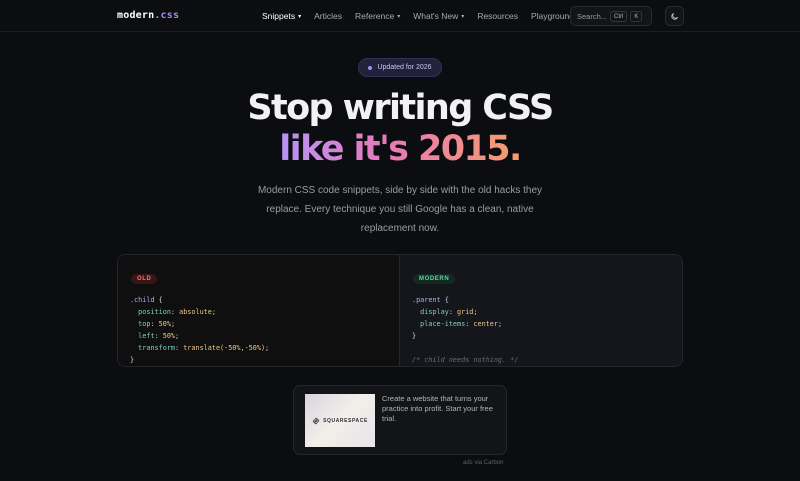 Image resolution: width=800 pixels, height=481 pixels. What do you see at coordinates (465, 360) in the screenshot?
I see `code-token: /* child needs nothing. */` at bounding box center [465, 360].